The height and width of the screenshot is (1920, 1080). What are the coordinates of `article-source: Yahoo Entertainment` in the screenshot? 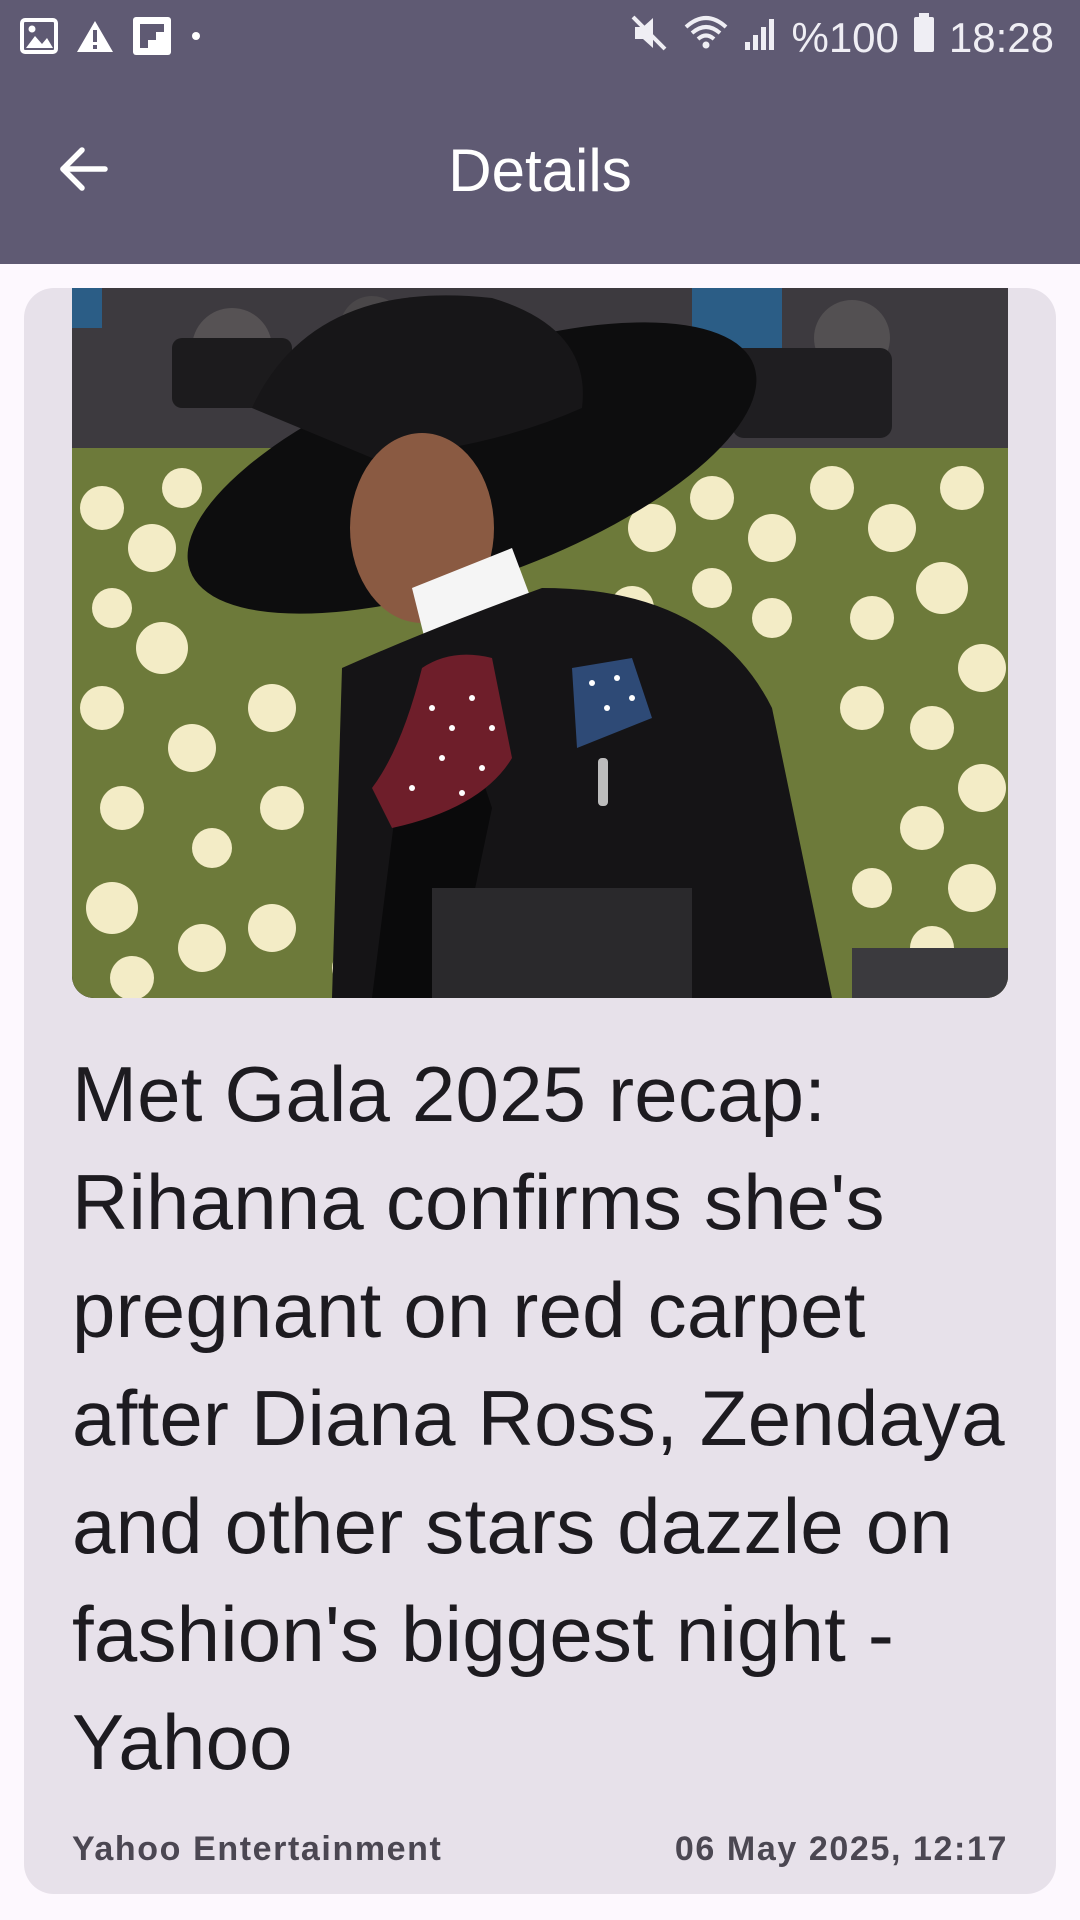 It's located at (257, 1849).